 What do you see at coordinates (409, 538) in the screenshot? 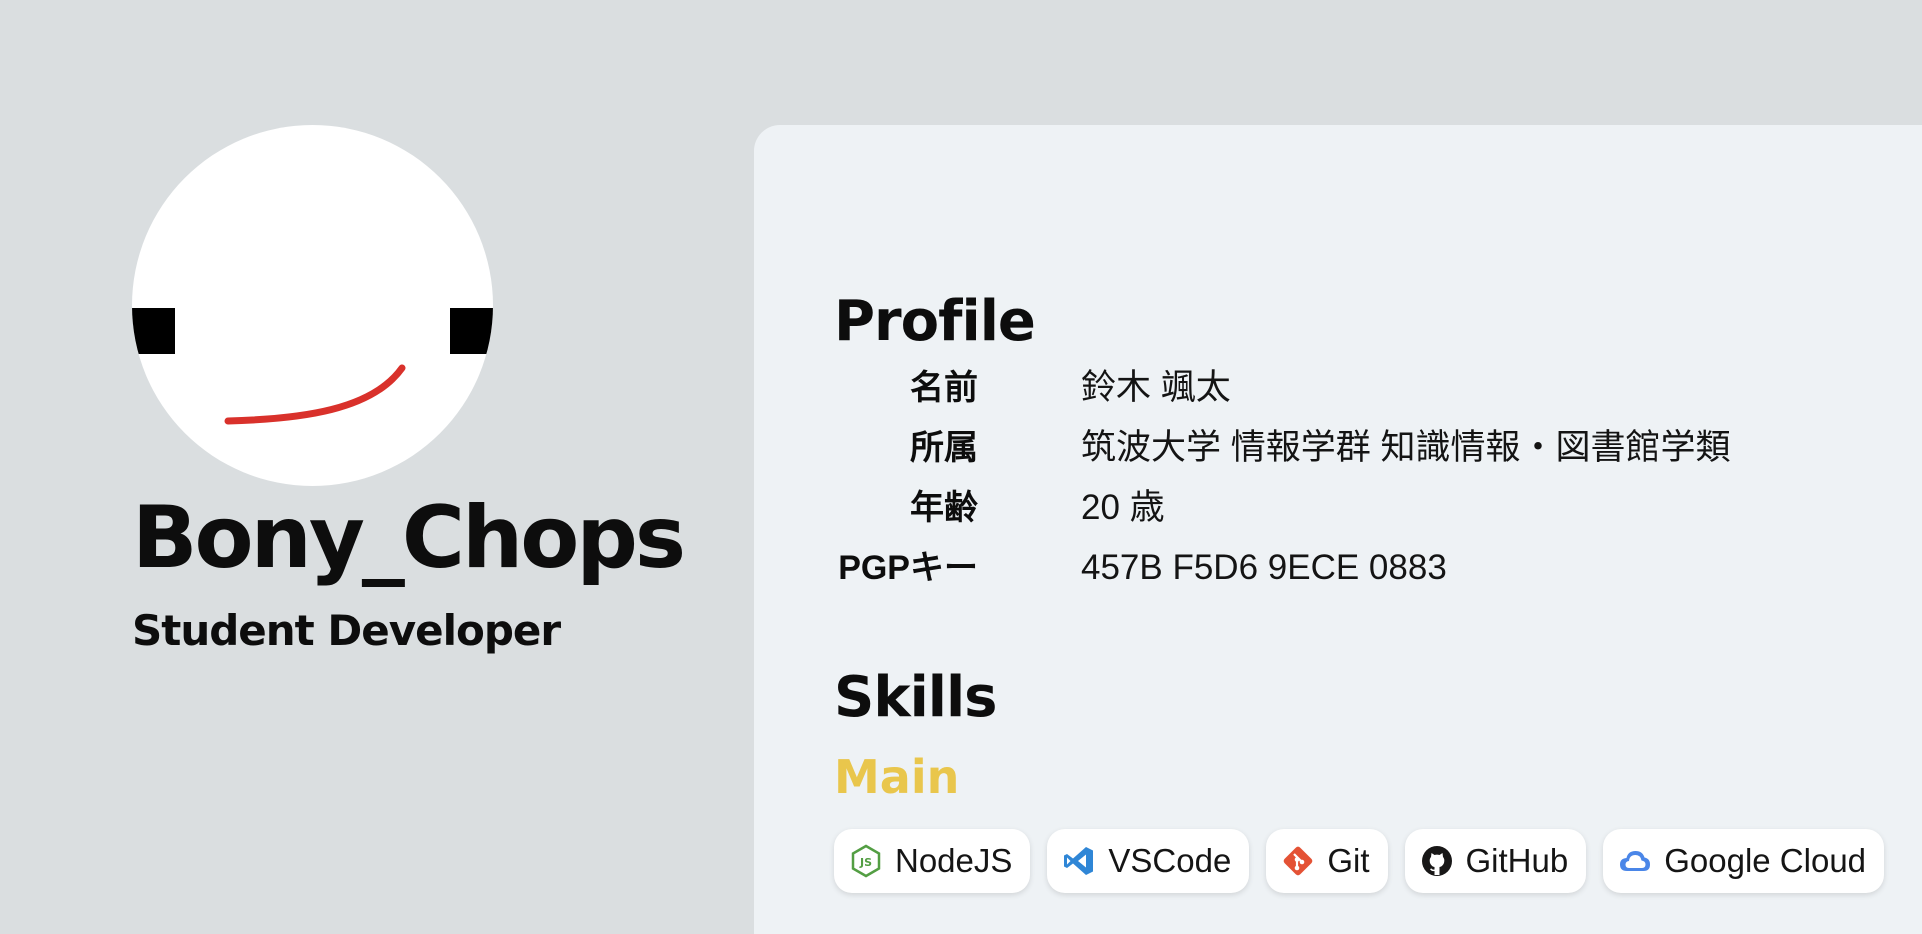
I see `profile-handle: Bony_Chops` at bounding box center [409, 538].